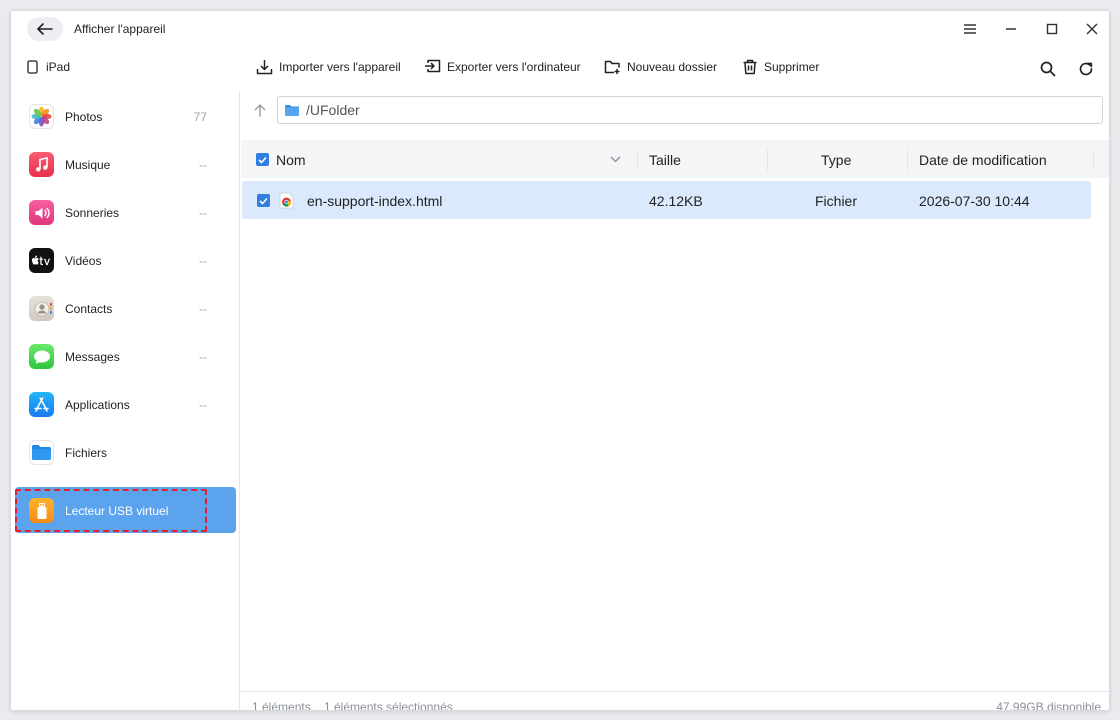 Image resolution: width=1120 pixels, height=720 pixels. I want to click on column-name: Nom, so click(291, 160).